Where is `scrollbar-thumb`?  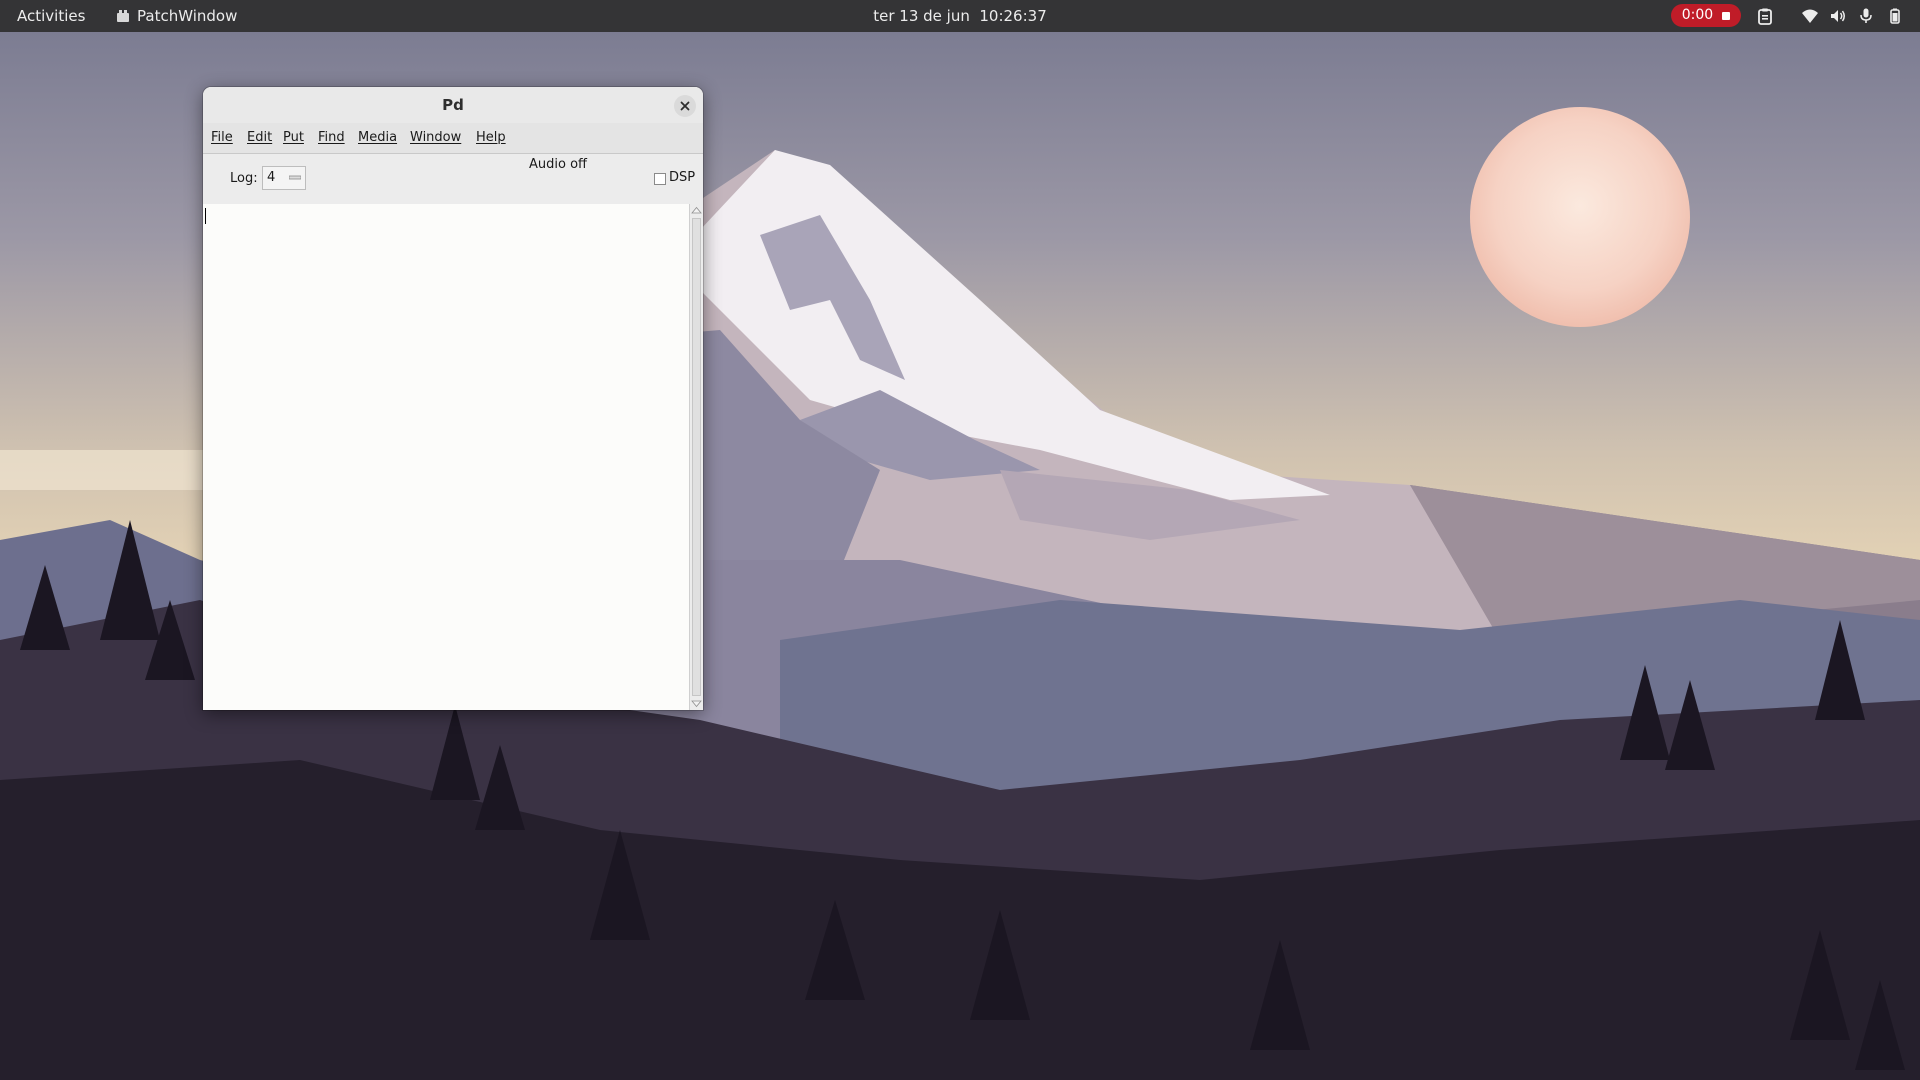 scrollbar-thumb is located at coordinates (696, 457).